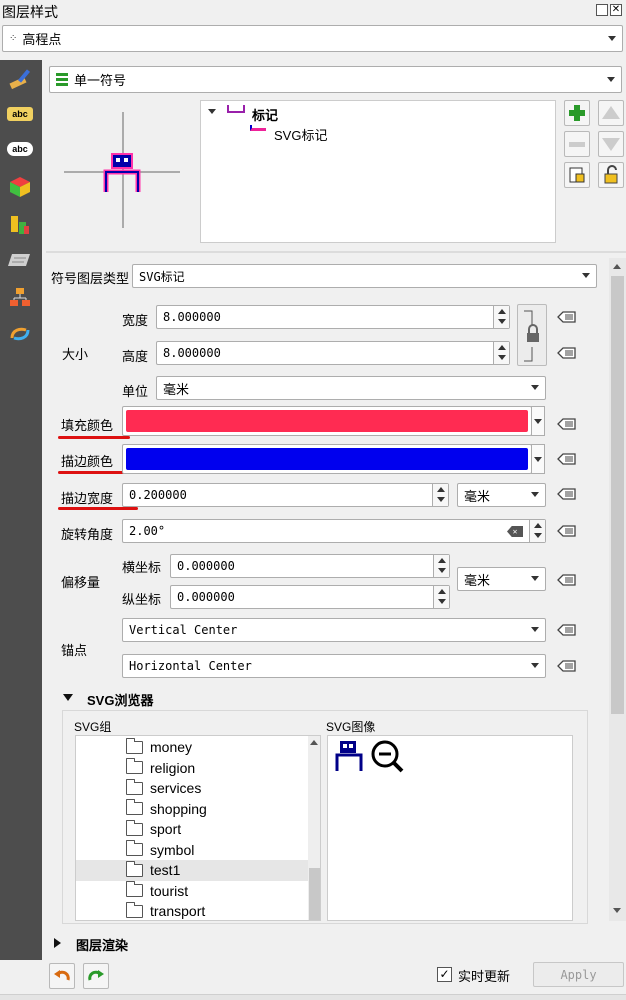  What do you see at coordinates (310, 566) in the screenshot?
I see `offset-x-spinbox: 0.000000` at bounding box center [310, 566].